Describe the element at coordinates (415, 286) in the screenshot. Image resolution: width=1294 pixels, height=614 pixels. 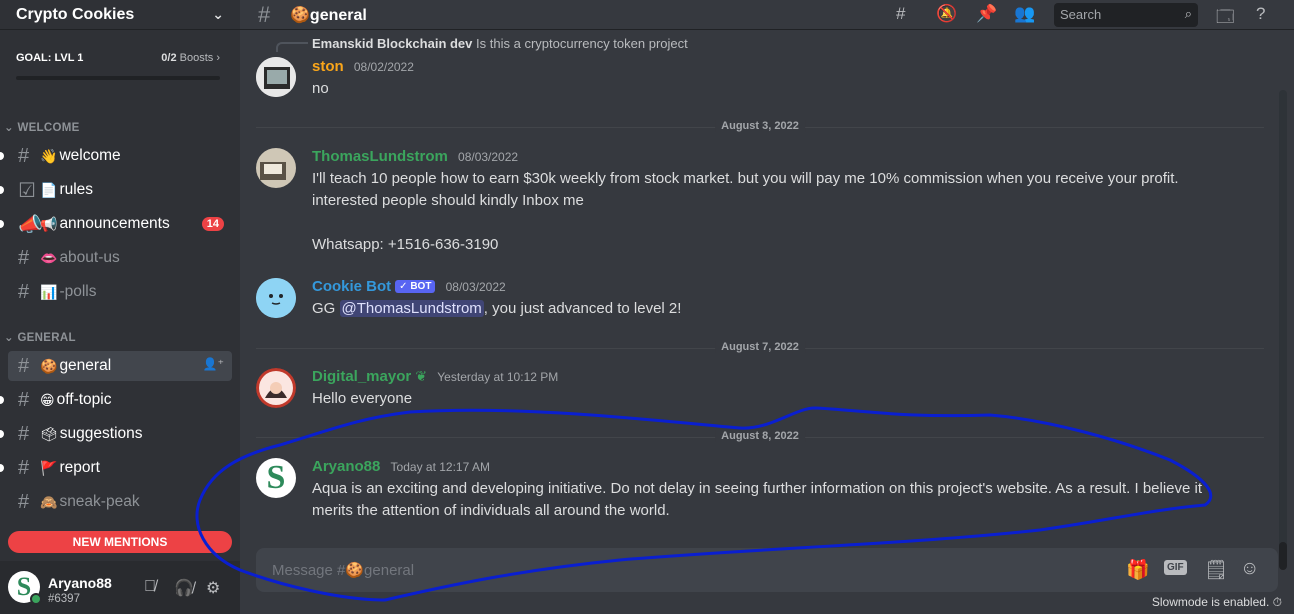
I see `bot-badge: ✓ BOT` at that location.